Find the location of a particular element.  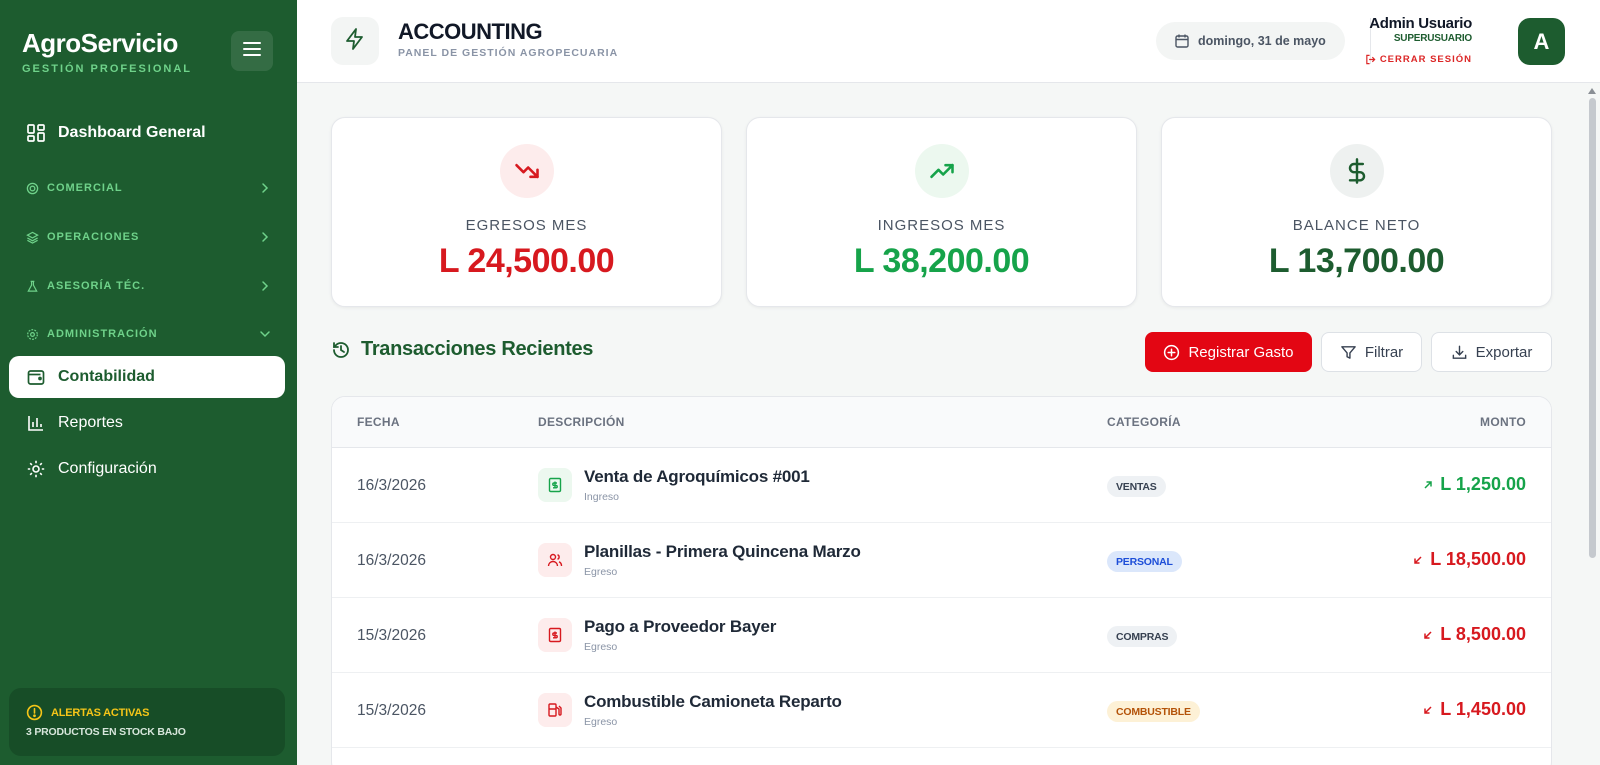

filter-icon is located at coordinates (1348, 352).